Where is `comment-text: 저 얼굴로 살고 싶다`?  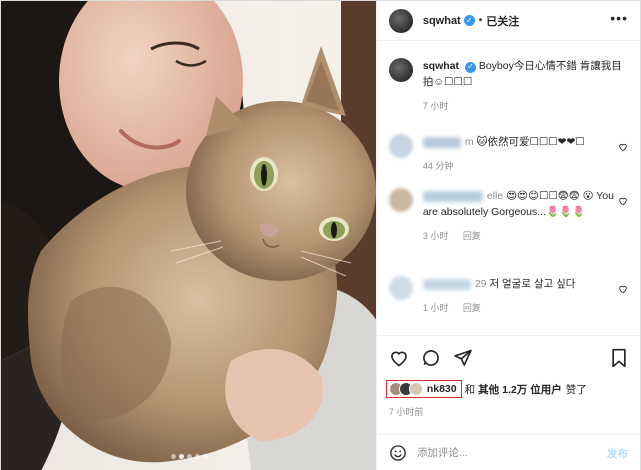
comment-text: 저 얼굴로 살고 싶다 is located at coordinates (532, 284).